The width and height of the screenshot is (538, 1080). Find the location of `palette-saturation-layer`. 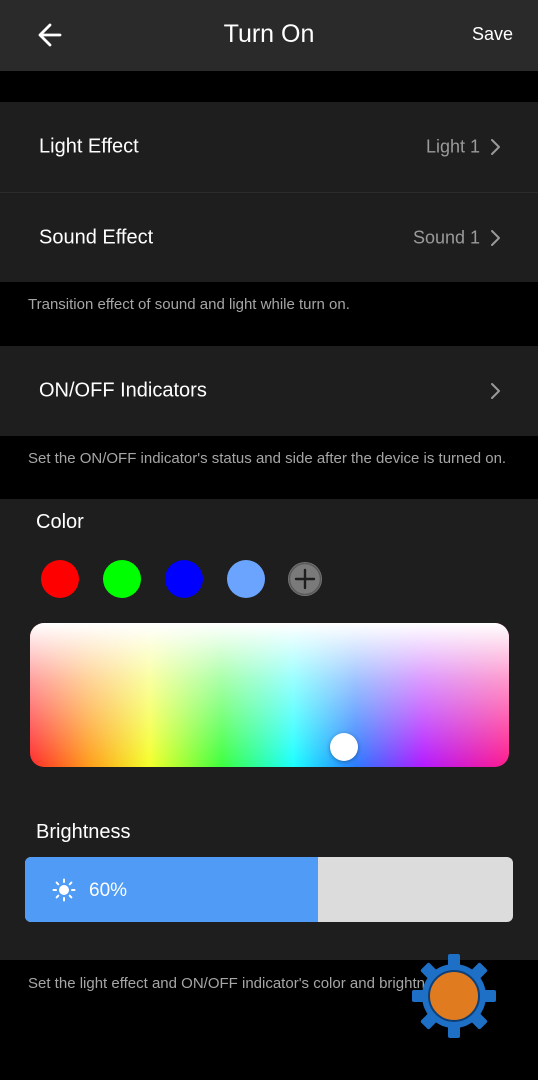

palette-saturation-layer is located at coordinates (269, 695).